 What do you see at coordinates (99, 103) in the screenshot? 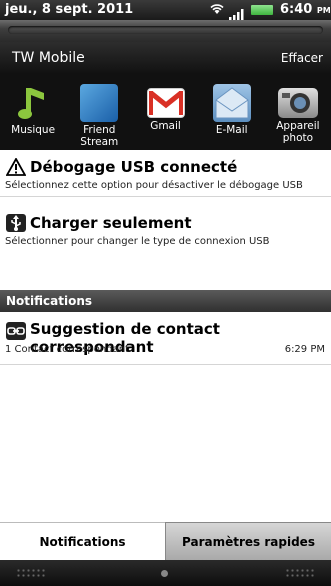
I see `friend-stream-icon` at bounding box center [99, 103].